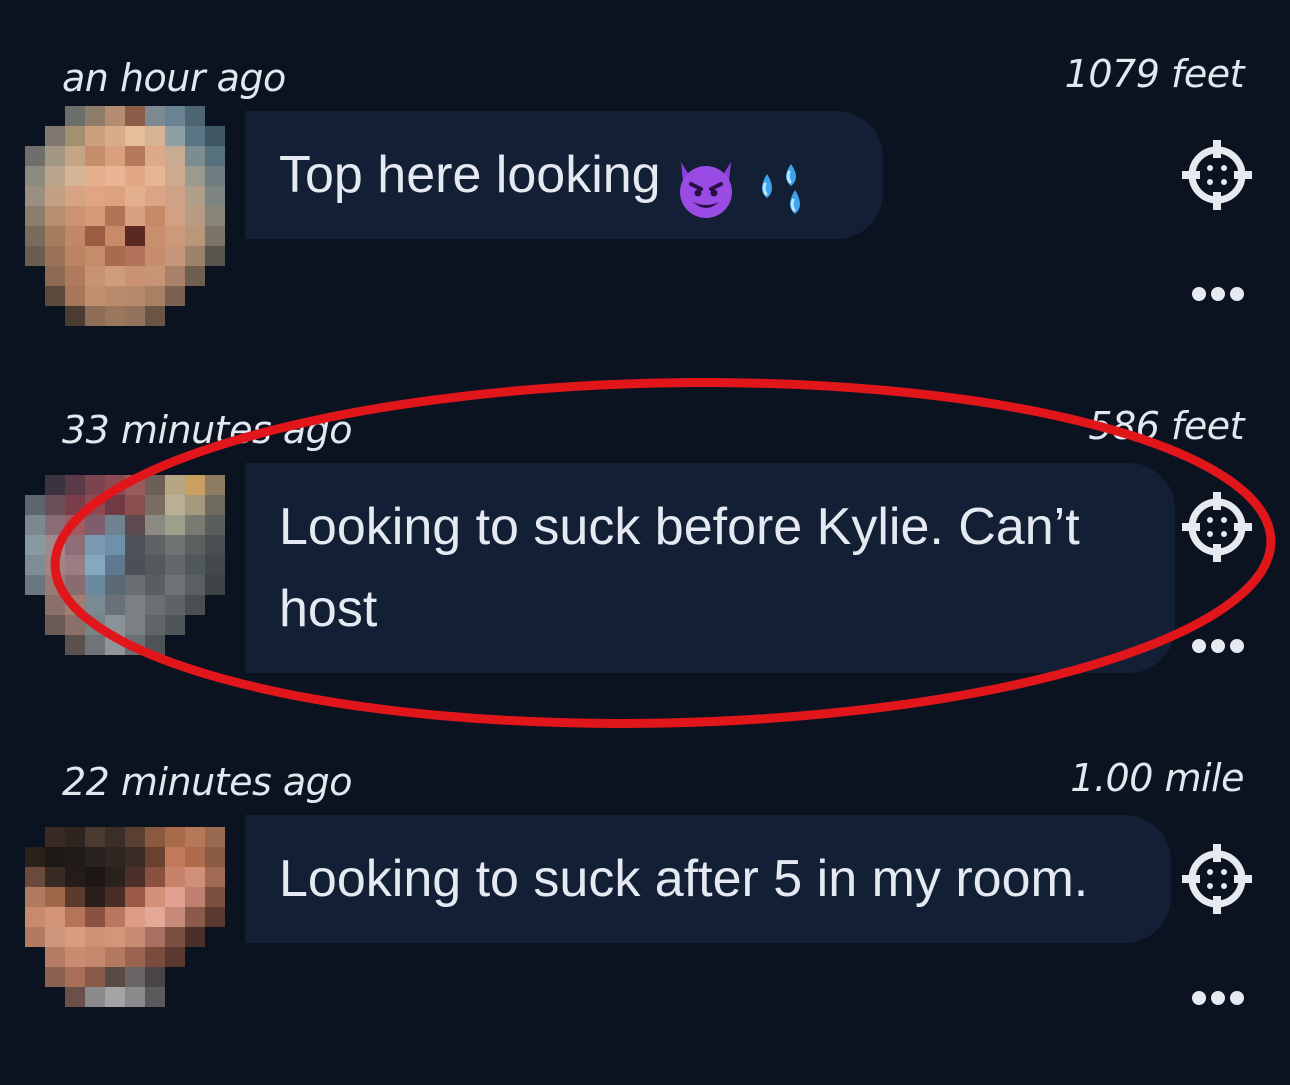 This screenshot has height=1085, width=1290. What do you see at coordinates (470, 175) in the screenshot?
I see `message-text: Top here looking` at bounding box center [470, 175].